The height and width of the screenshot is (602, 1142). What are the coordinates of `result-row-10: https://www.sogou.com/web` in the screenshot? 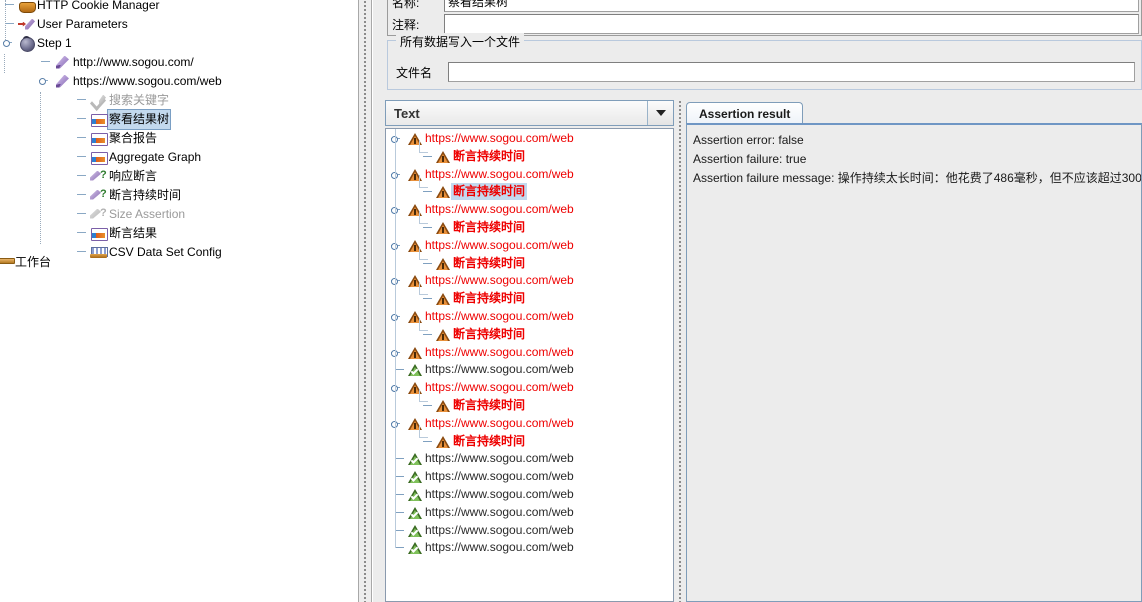 It's located at (492, 316).